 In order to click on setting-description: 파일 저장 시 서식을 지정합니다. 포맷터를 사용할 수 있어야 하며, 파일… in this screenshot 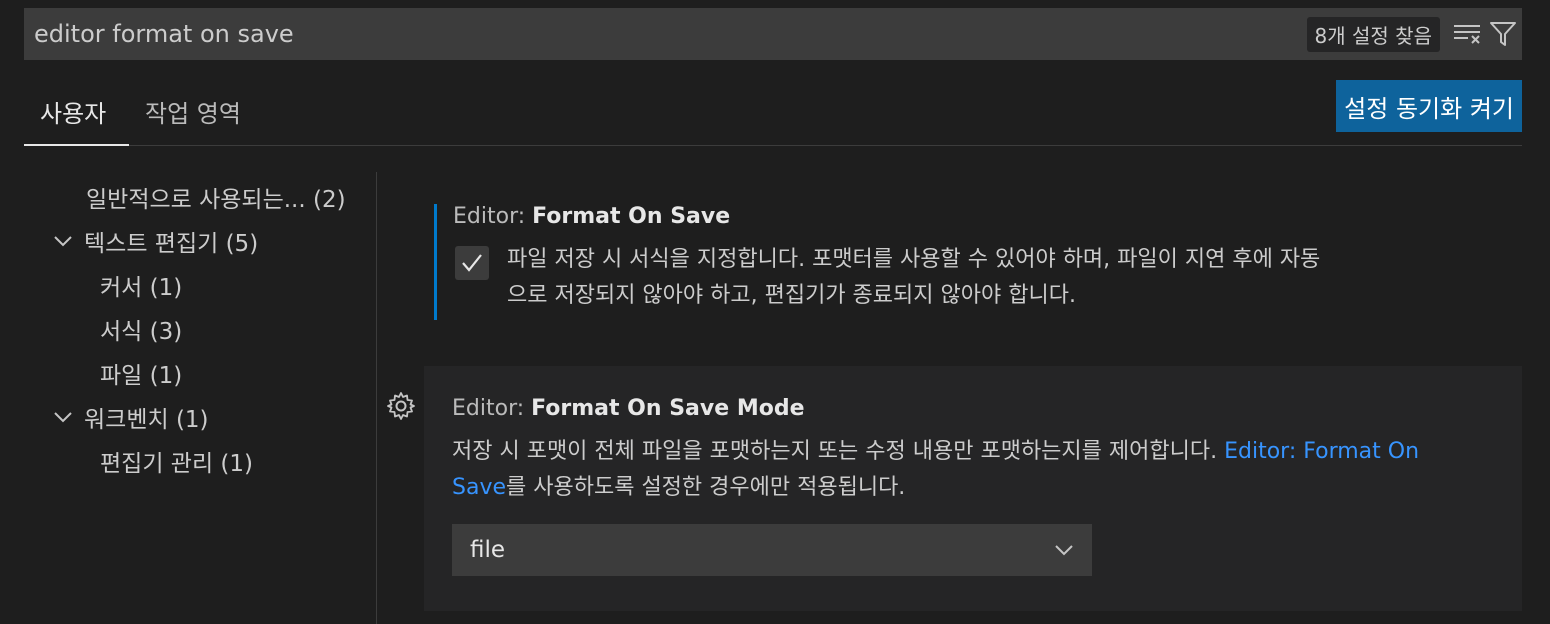, I will do `click(1007, 278)`.